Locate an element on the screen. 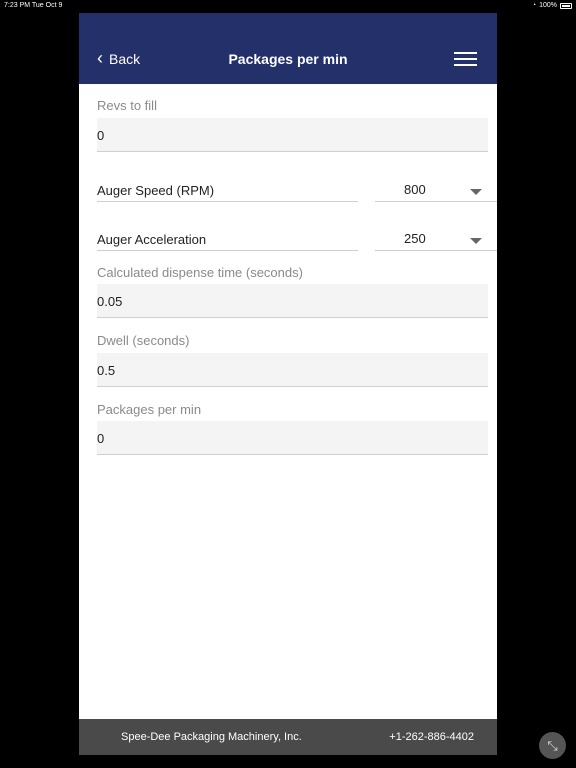  packages-per-min-input: 0 is located at coordinates (292, 438).